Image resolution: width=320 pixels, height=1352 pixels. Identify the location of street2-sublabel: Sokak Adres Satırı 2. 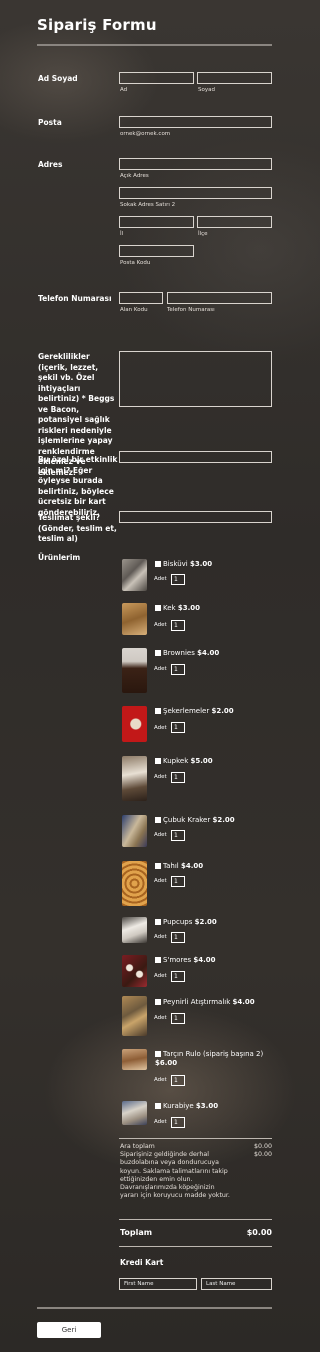
(148, 205).